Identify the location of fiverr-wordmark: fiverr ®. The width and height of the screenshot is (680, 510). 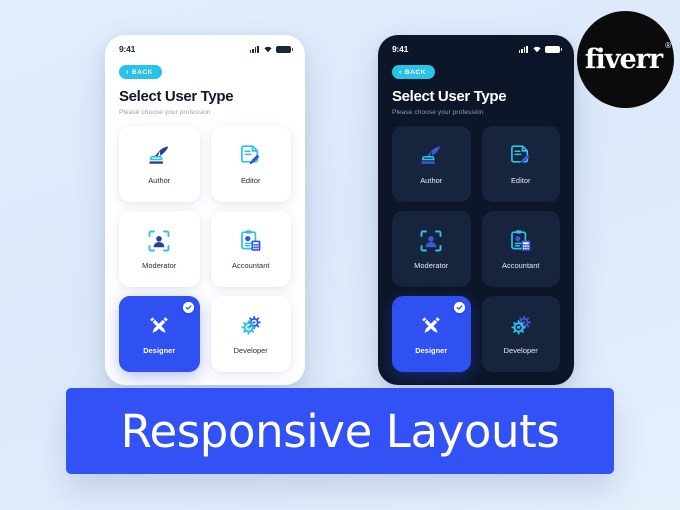
(627, 58).